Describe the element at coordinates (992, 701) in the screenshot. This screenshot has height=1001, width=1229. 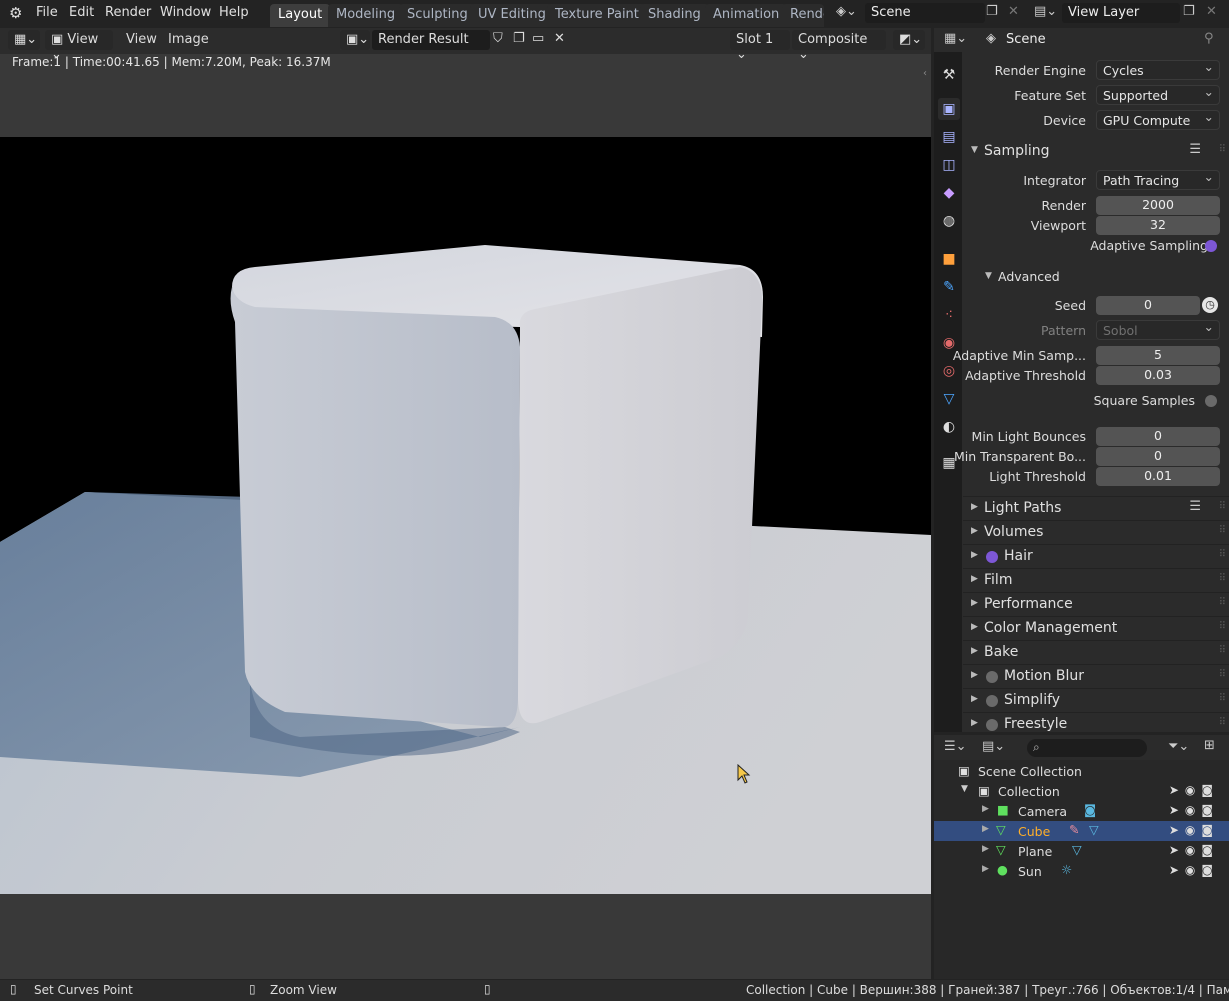
I see `simplify-toggle` at that location.